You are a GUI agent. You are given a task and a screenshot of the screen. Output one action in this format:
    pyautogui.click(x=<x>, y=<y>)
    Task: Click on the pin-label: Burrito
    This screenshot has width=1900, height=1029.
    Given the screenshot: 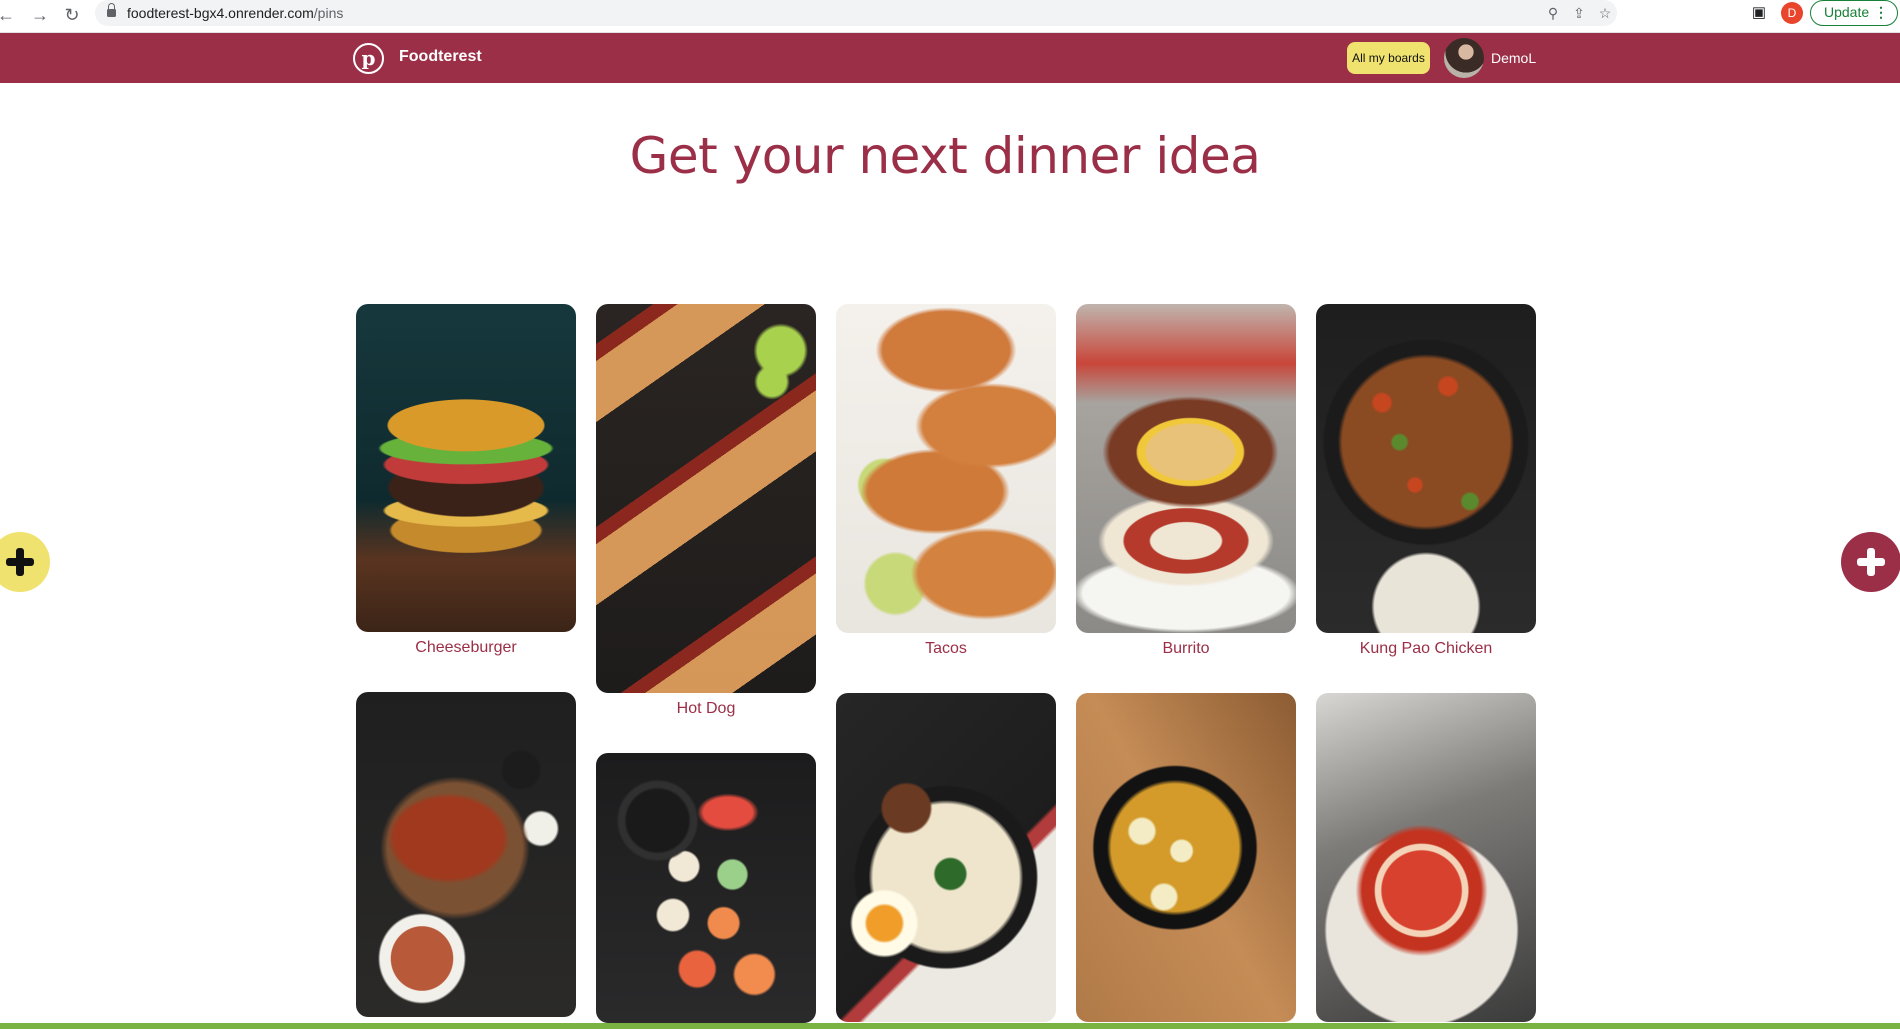 What is the action you would take?
    pyautogui.click(x=1186, y=649)
    